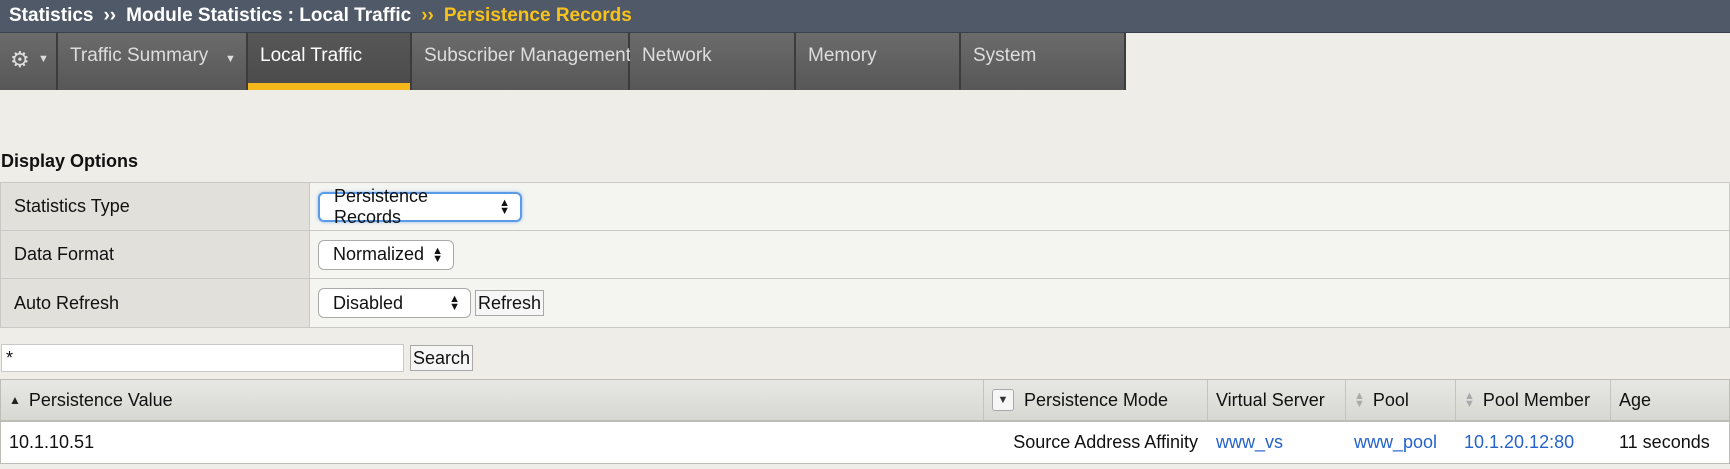  I want to click on column-label: Pool, so click(1390, 399).